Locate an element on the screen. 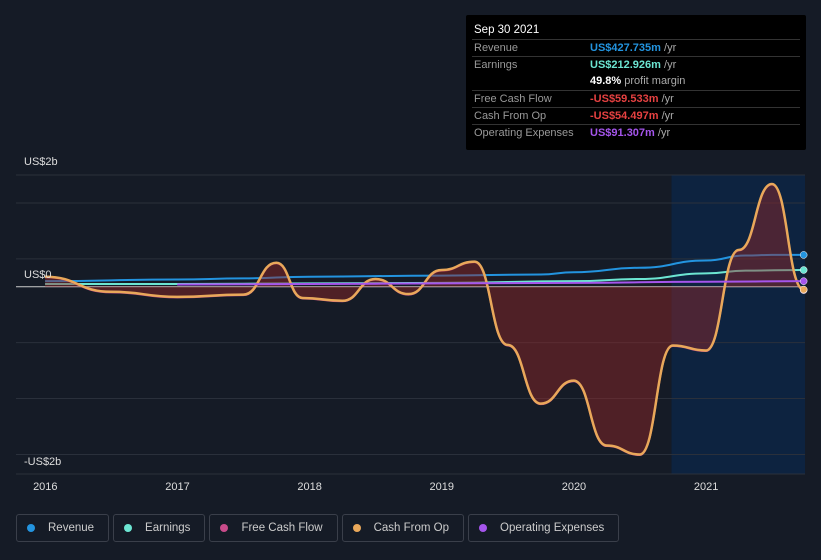 This screenshot has height=560, width=821. tooltip-row: Operating Expenses US$91.307m /yr is located at coordinates (636, 132).